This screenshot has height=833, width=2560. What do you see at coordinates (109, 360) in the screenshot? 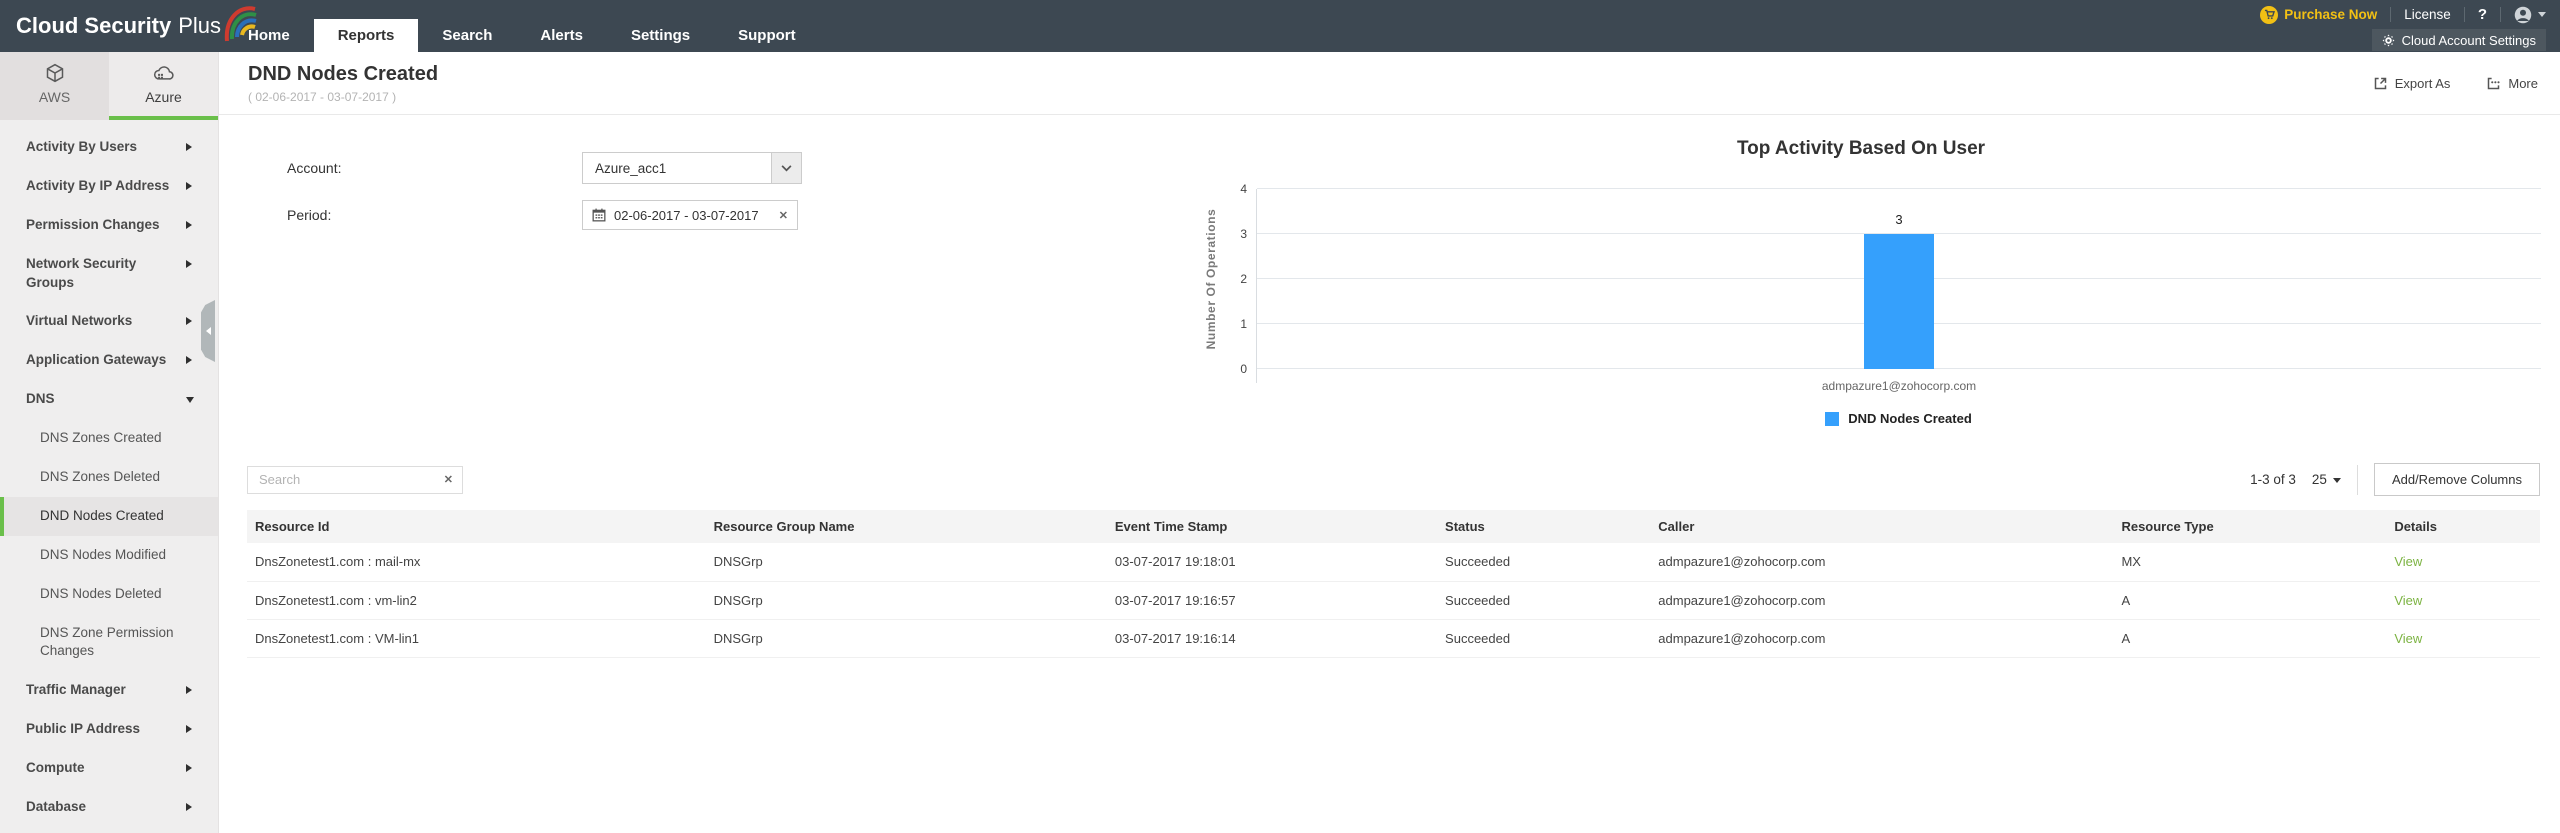
I see `sidebar-item-application-gateways: Application Gateways` at bounding box center [109, 360].